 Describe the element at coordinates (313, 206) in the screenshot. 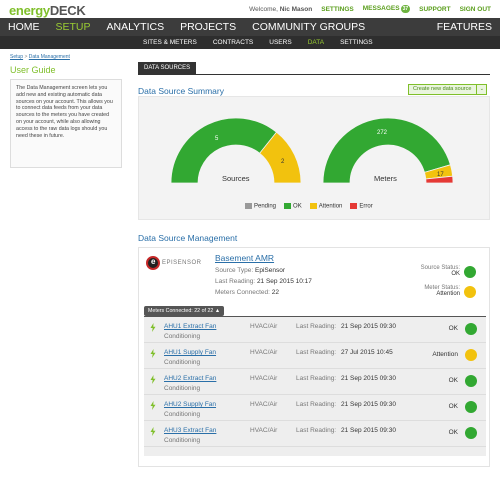

I see `legend-swatch-attention` at that location.